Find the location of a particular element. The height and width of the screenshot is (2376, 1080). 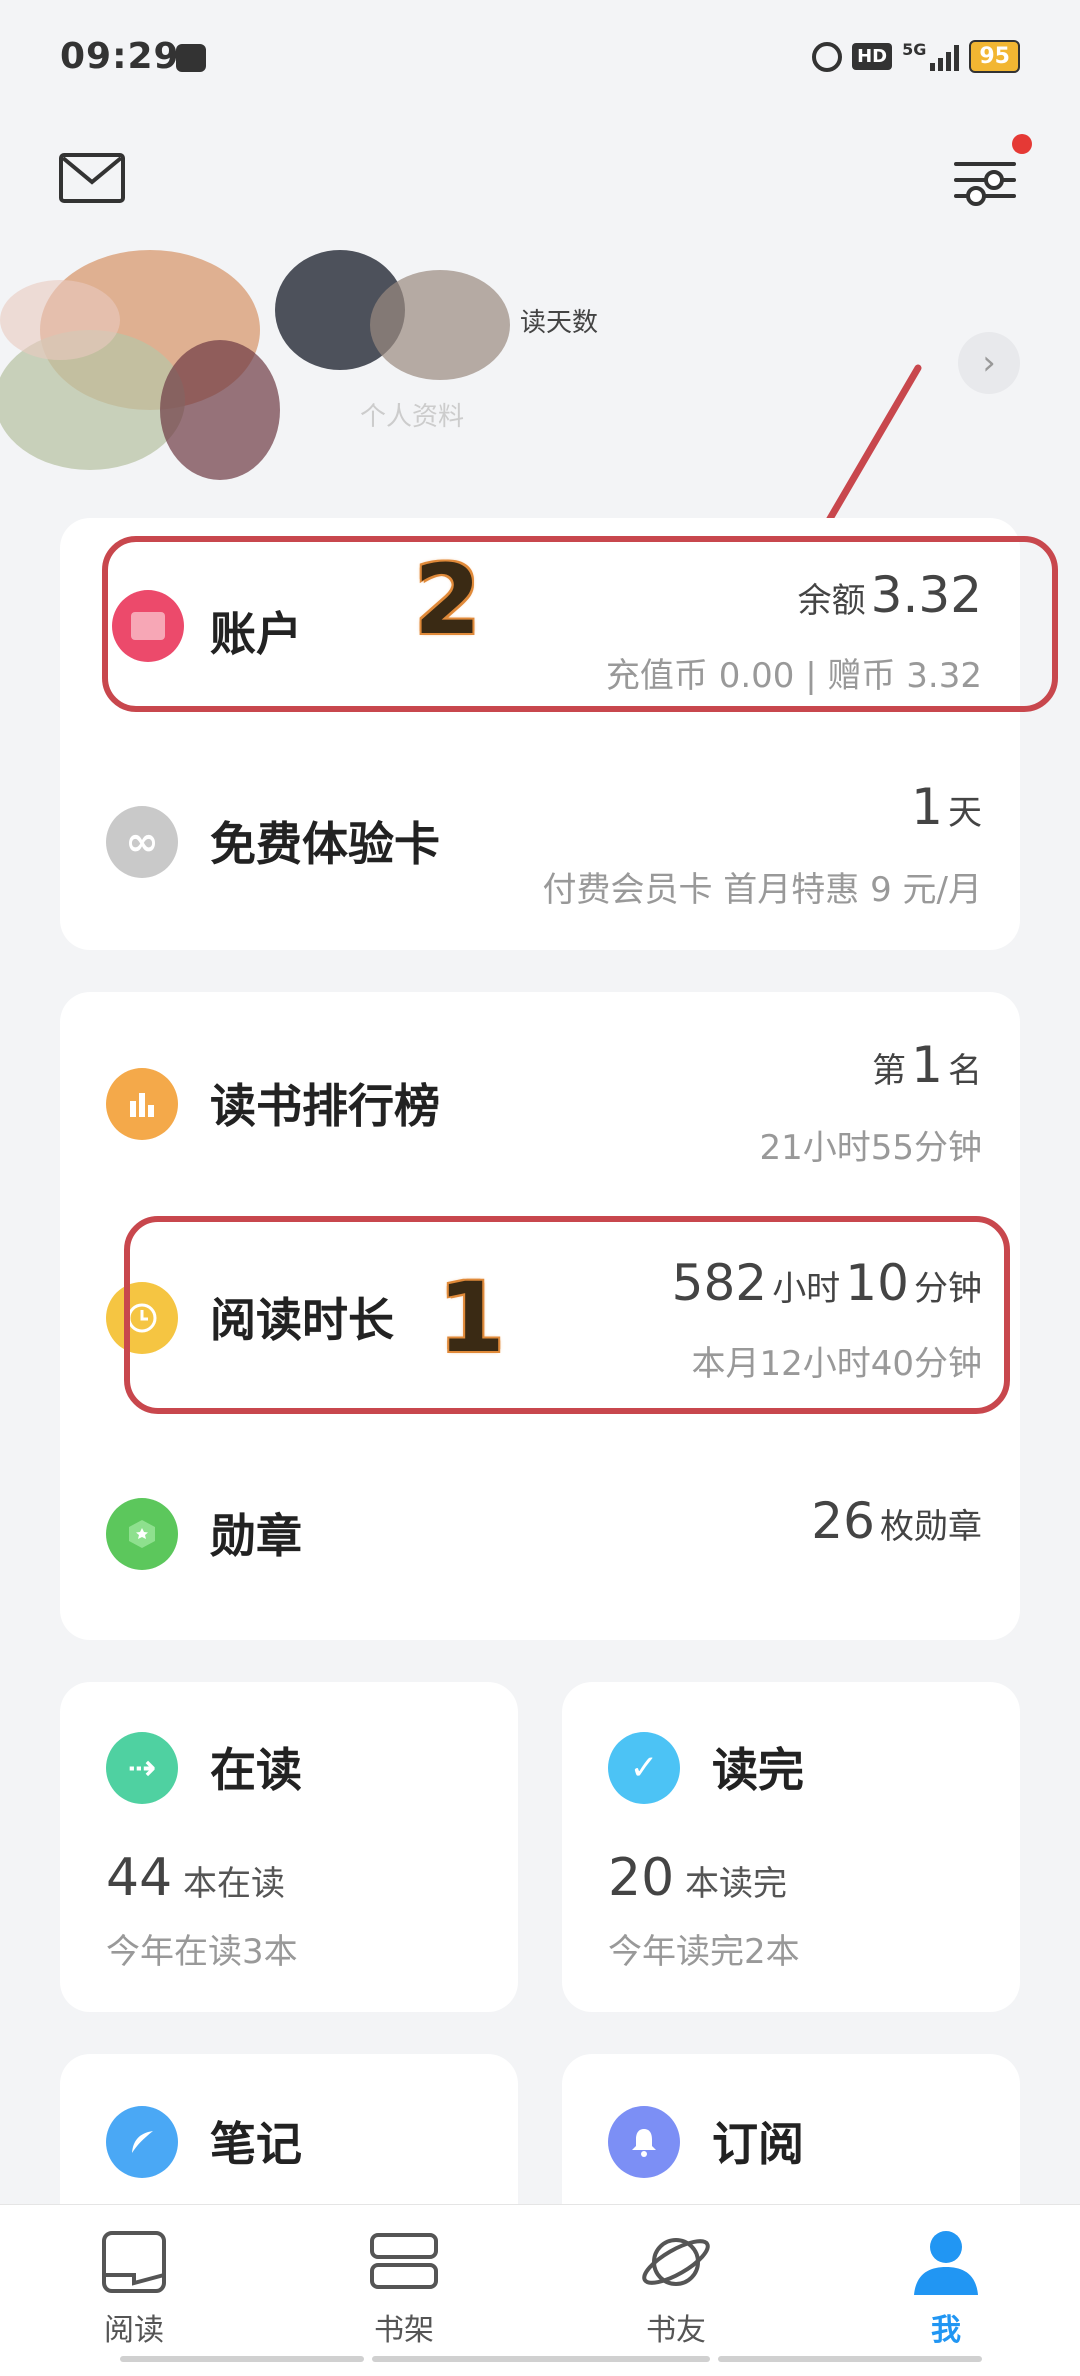

mail-icon is located at coordinates (92, 178).